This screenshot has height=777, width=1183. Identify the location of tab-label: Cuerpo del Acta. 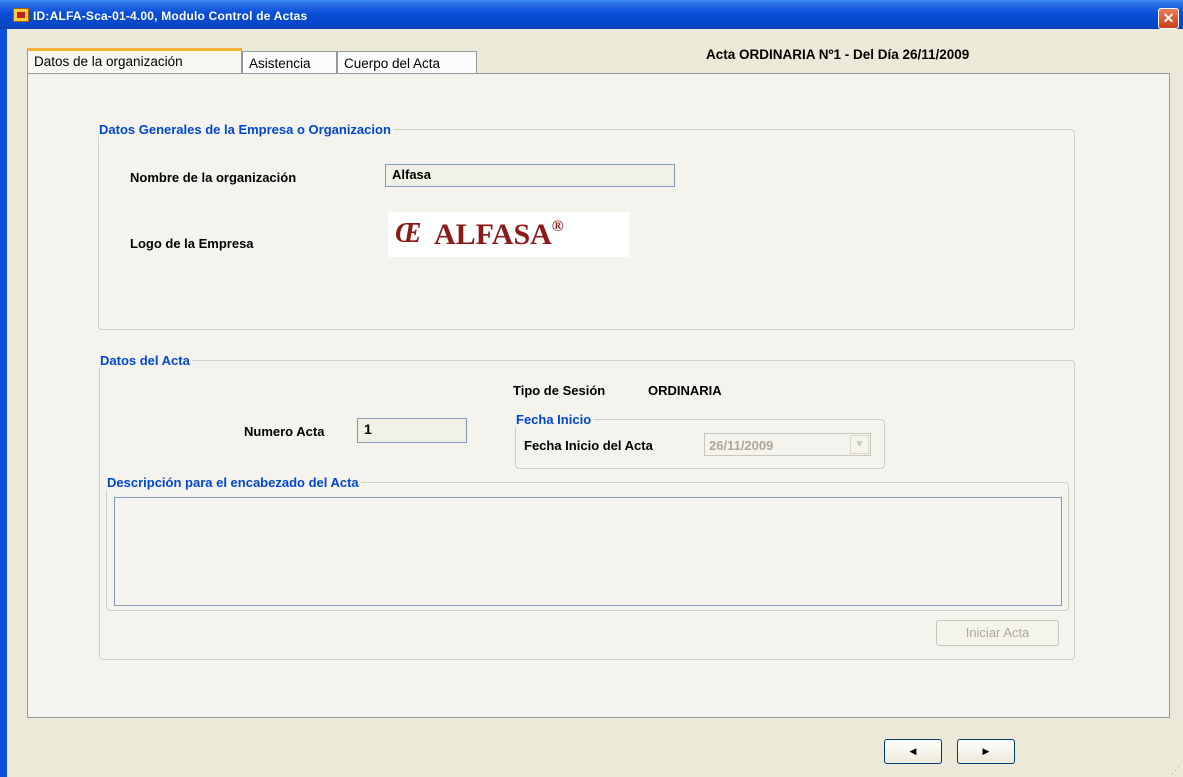
(392, 63).